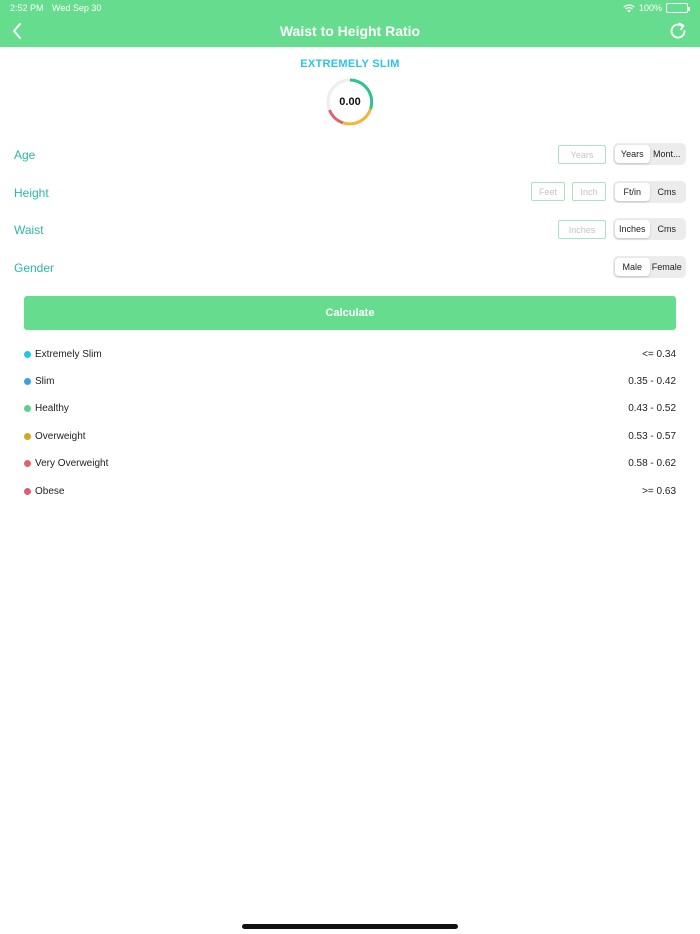 This screenshot has height=934, width=700. Describe the element at coordinates (659, 354) in the screenshot. I see `legend-range: <= 0.34` at that location.